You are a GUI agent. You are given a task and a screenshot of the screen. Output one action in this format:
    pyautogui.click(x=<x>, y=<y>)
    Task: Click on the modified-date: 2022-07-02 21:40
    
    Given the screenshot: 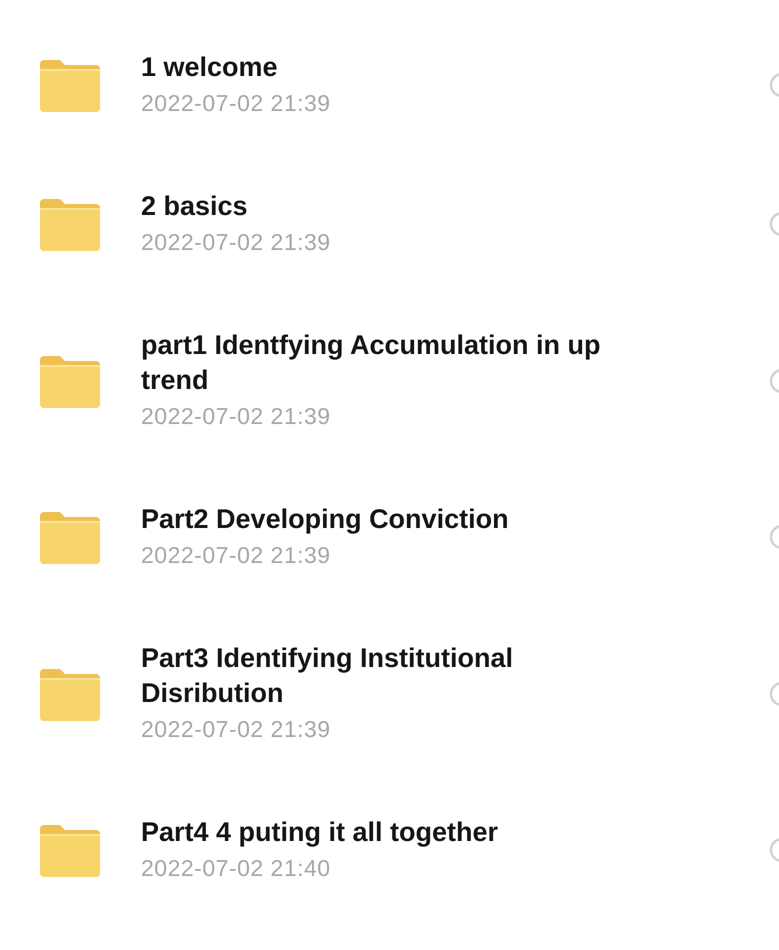 What is the action you would take?
    pyautogui.click(x=236, y=868)
    